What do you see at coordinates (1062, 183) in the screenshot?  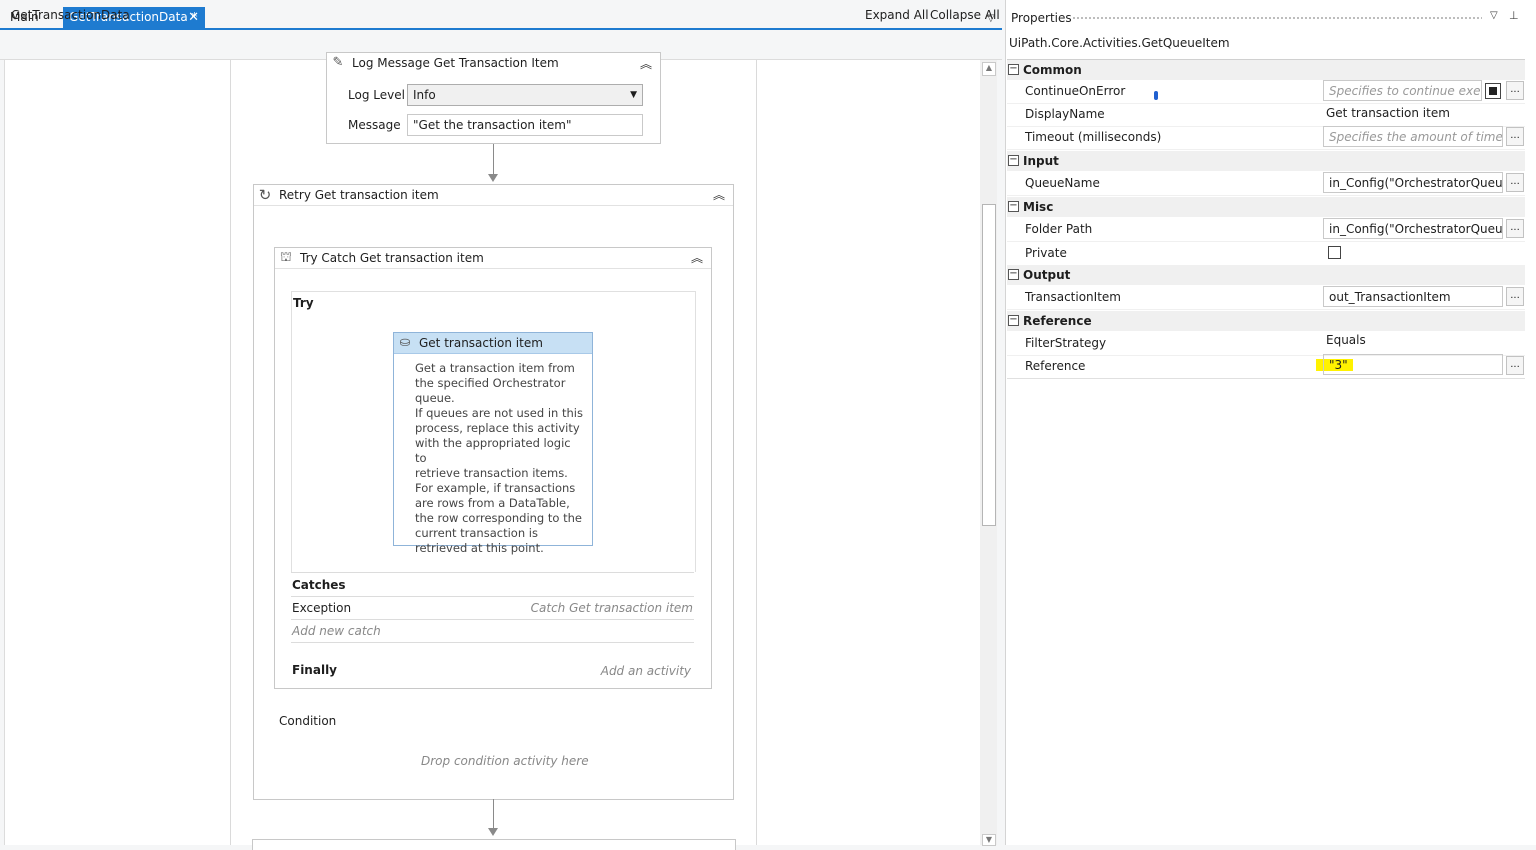 I see `property-name: QueueName` at bounding box center [1062, 183].